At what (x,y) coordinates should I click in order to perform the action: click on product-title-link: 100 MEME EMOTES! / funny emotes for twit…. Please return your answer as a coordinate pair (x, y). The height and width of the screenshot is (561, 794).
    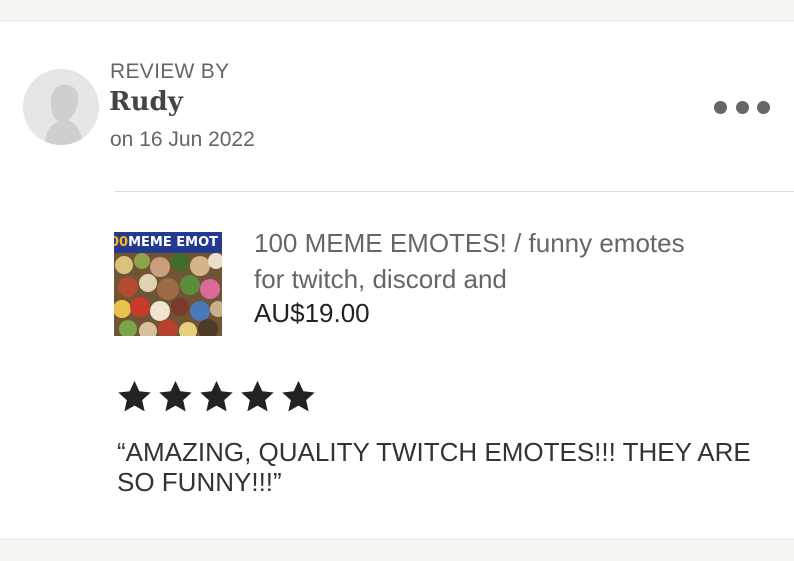
    Looking at the image, I should click on (474, 261).